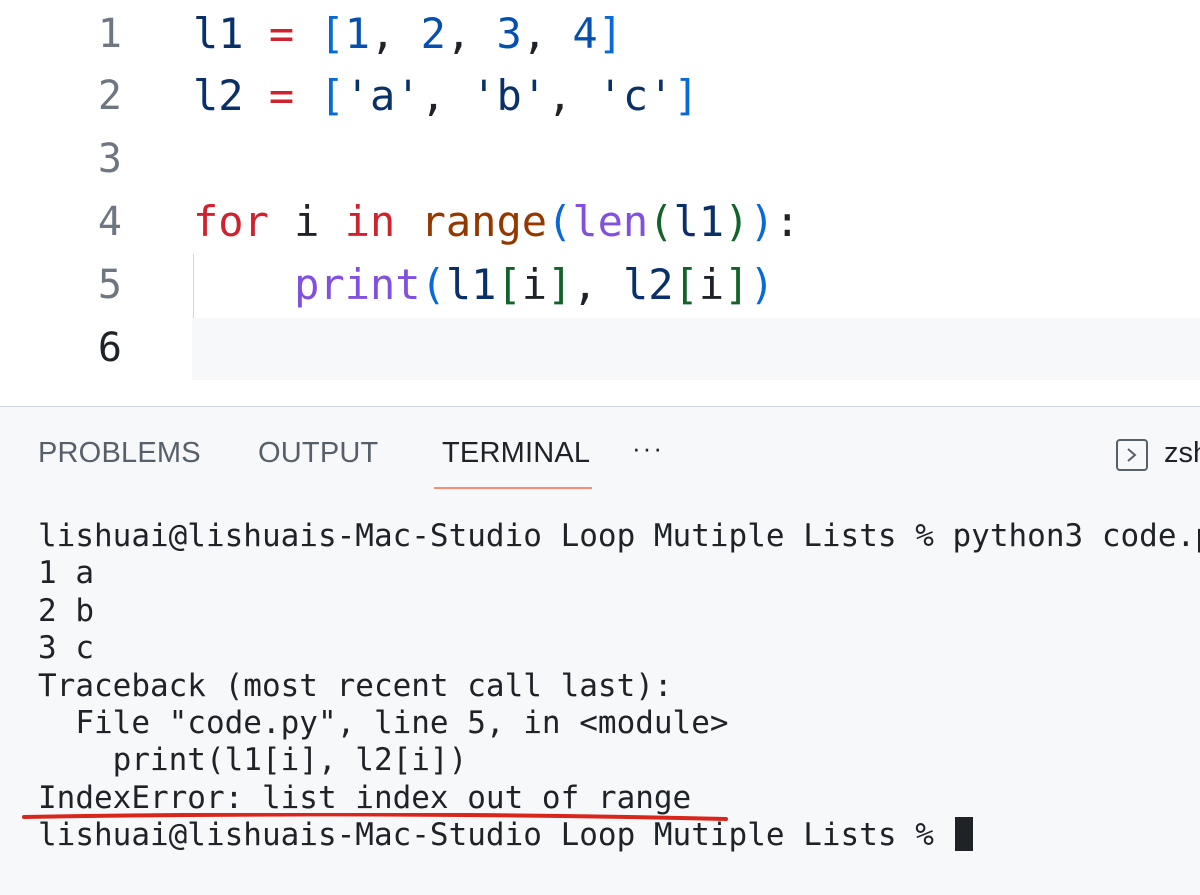 This screenshot has height=895, width=1200. Describe the element at coordinates (109, 222) in the screenshot. I see `line-number: 4` at that location.